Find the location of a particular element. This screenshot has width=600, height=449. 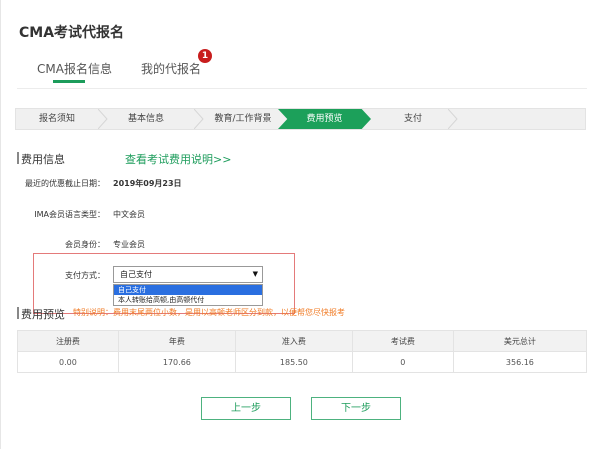

payment-option-self: 自己支付 is located at coordinates (188, 290).